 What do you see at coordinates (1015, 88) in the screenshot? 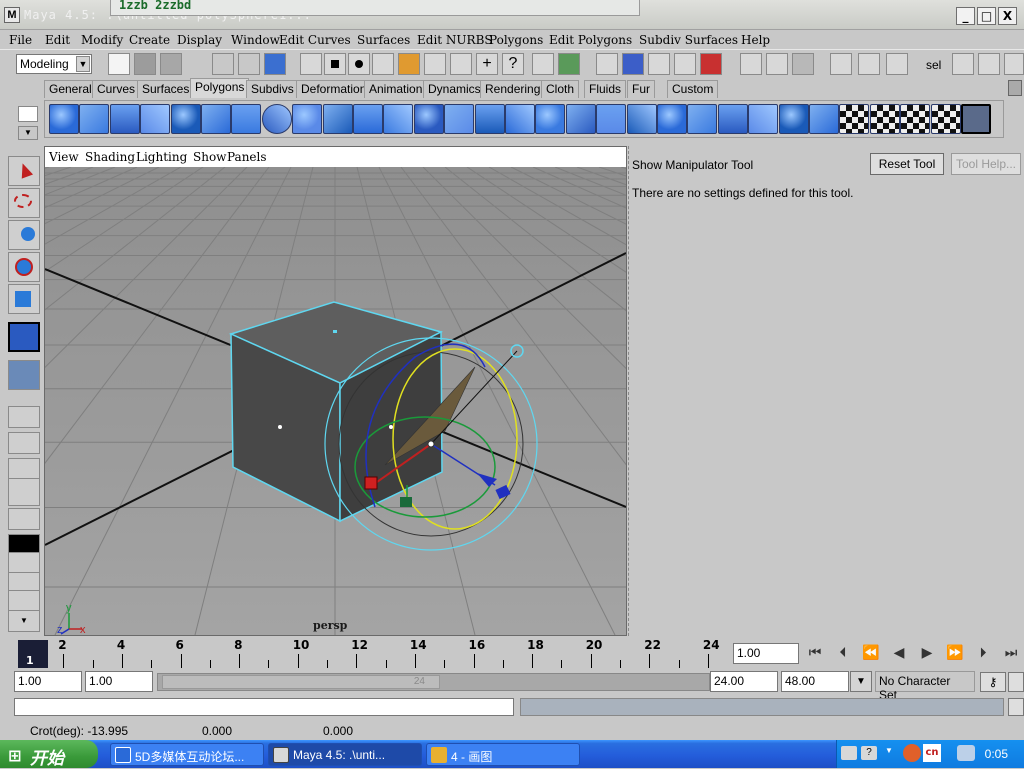
I see `trash-icon` at bounding box center [1015, 88].